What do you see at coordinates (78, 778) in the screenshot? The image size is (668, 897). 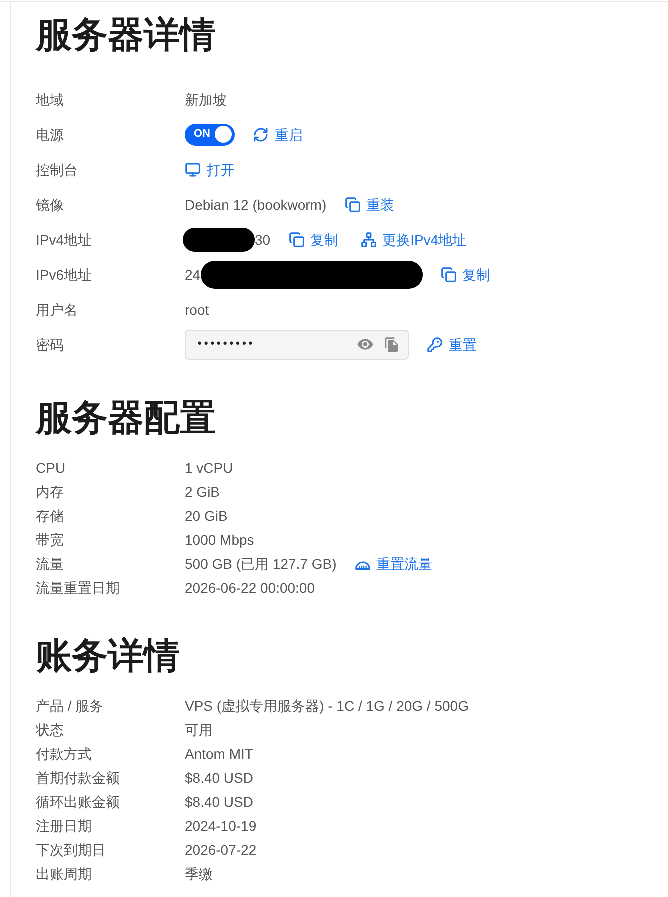 I see `field-label: 首期付款金额` at bounding box center [78, 778].